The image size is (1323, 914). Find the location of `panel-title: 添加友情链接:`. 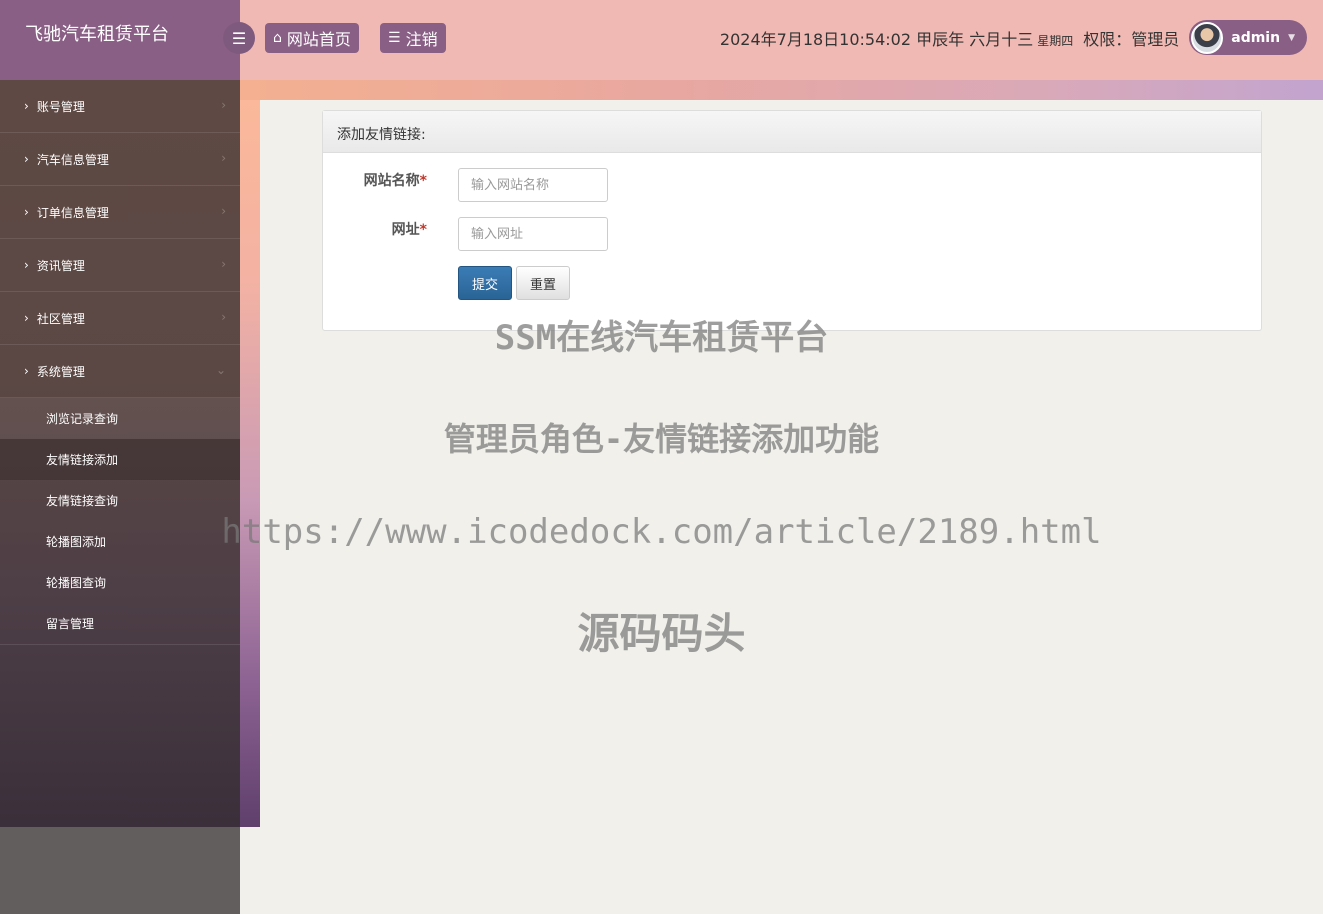

panel-title: 添加友情链接: is located at coordinates (792, 132).